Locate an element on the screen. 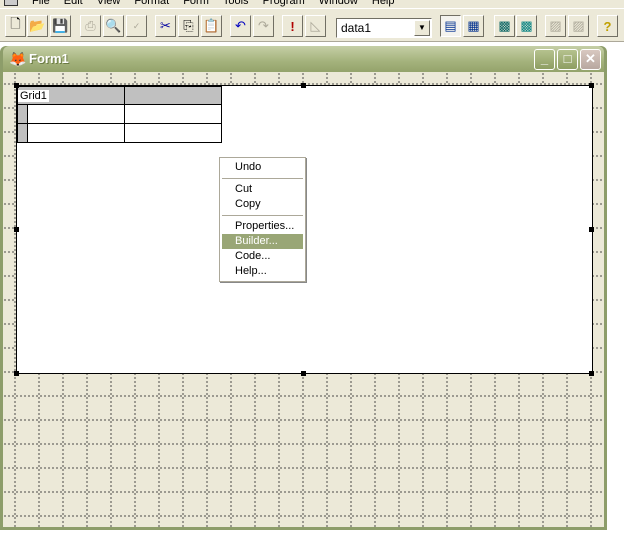 This screenshot has height=552, width=624. cut-icon: ✂ is located at coordinates (165, 26).